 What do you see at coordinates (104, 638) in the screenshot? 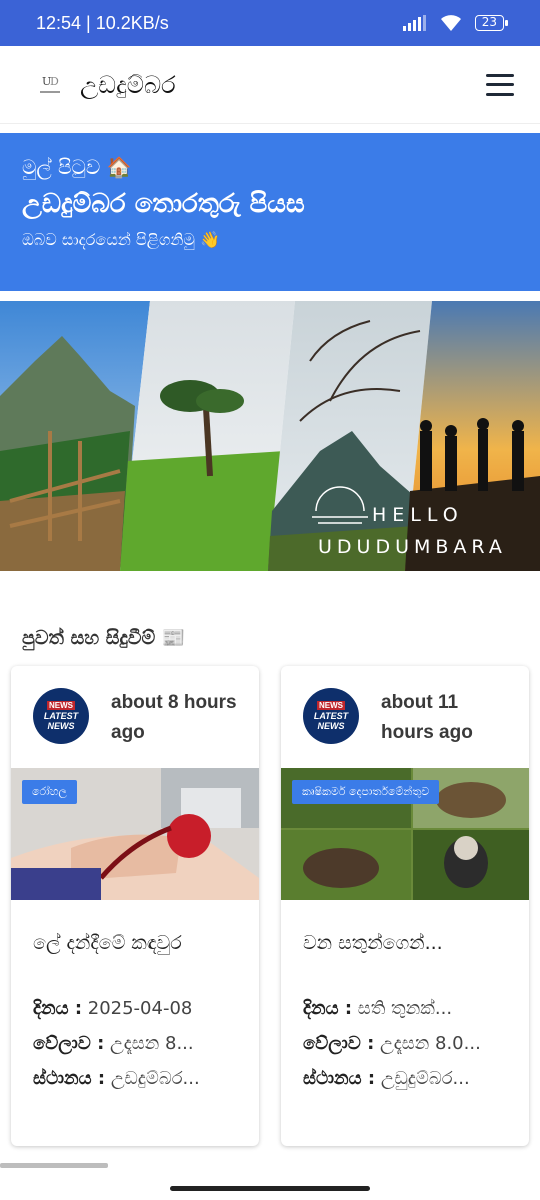
I see `news-section-title: පුවත් සහ සිදුවීම් 📰` at bounding box center [104, 638].